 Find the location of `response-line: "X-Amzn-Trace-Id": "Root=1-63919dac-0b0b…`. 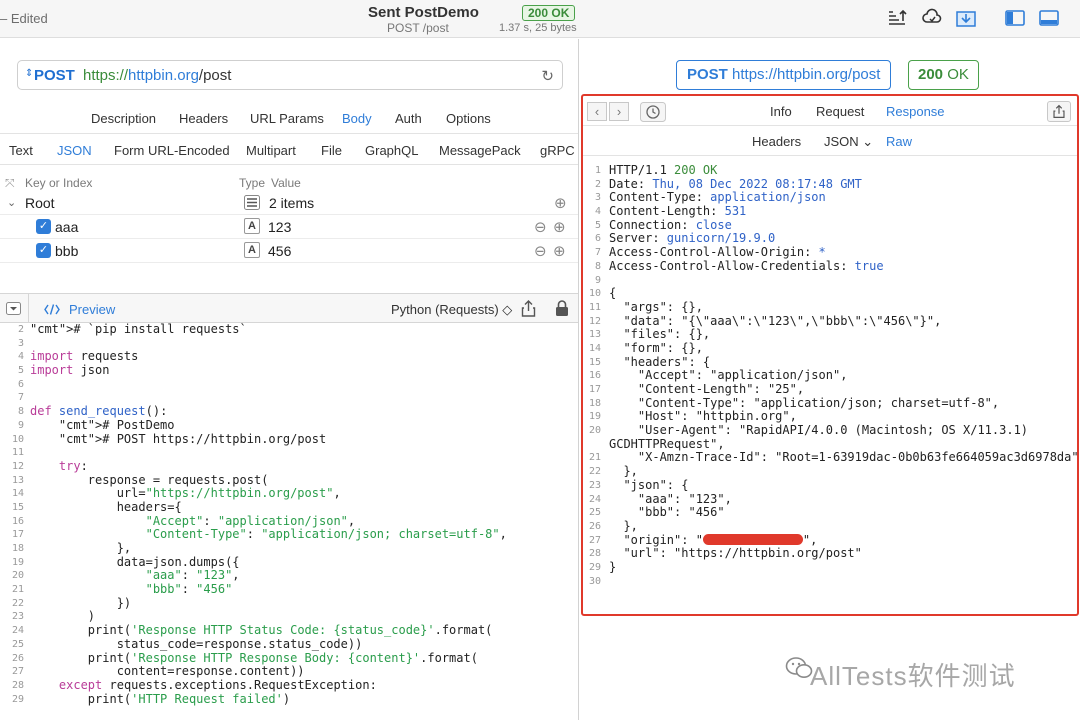

response-line: "X-Amzn-Trace-Id": "Root=1-63919dac-0b0b… is located at coordinates (843, 458).